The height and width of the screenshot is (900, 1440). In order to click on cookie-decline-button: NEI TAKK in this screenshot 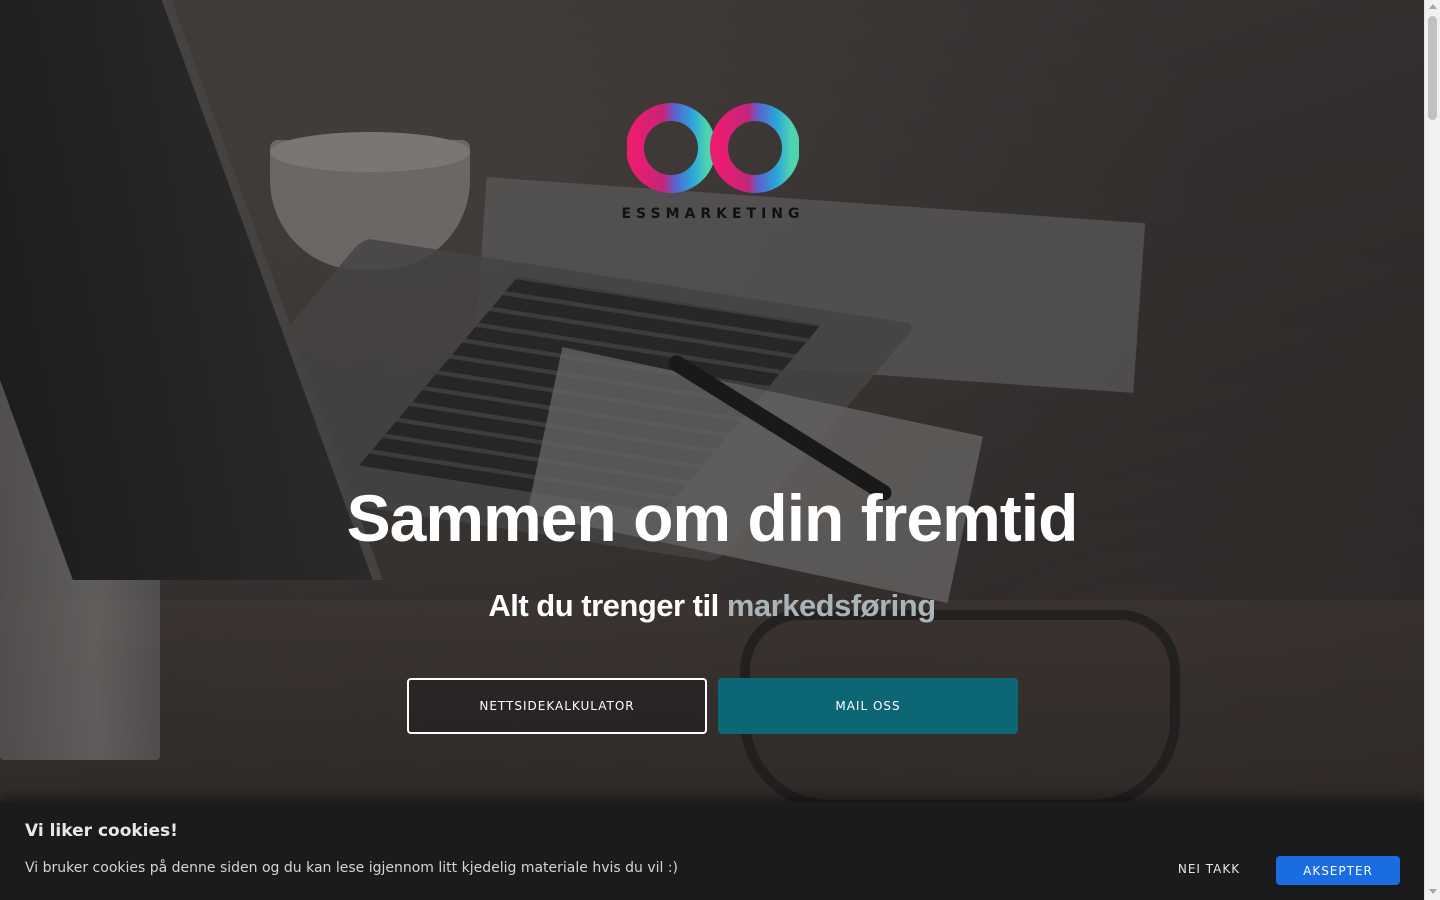, I will do `click(1209, 869)`.